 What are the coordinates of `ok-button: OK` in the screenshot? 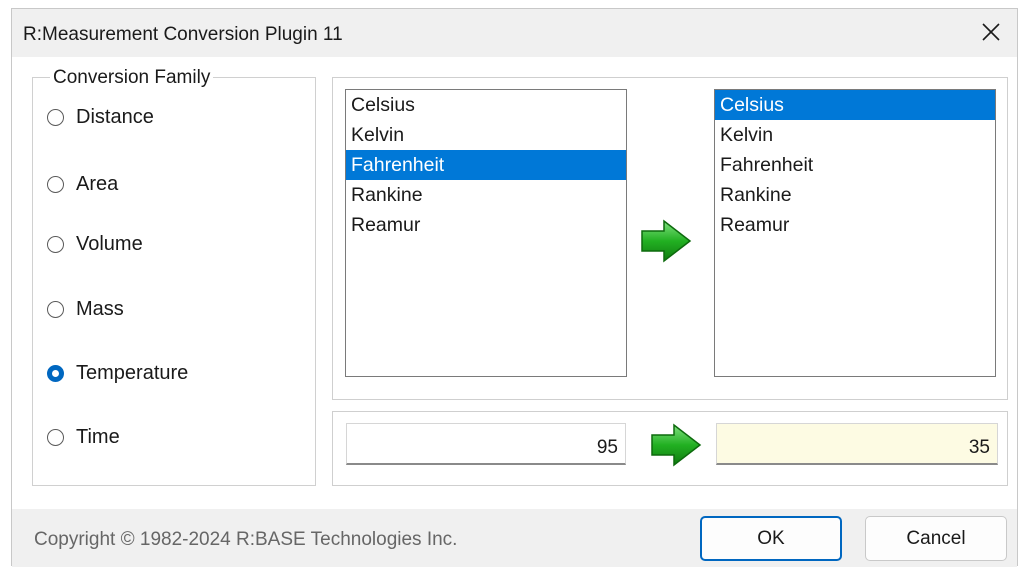 It's located at (771, 538).